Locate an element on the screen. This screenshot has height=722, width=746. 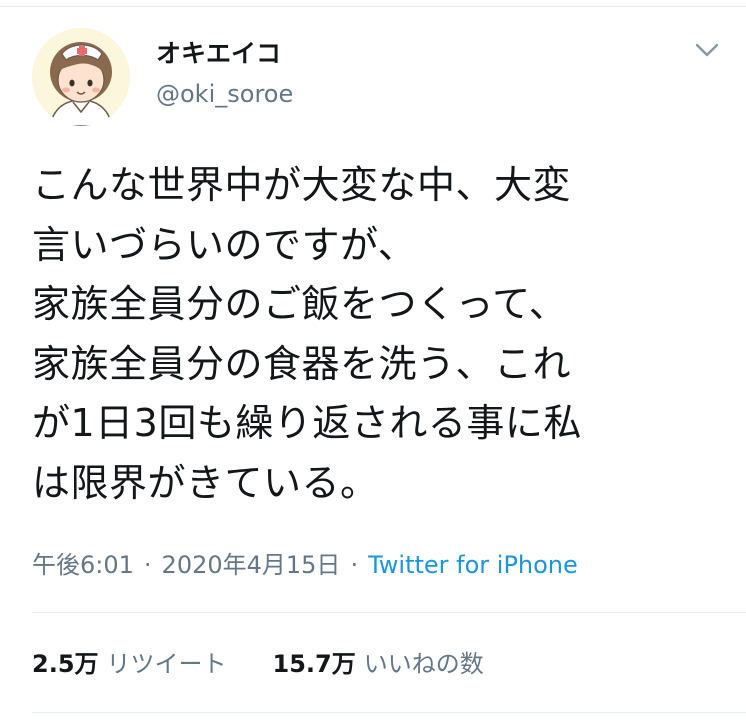
tweet-header: オキエイコ @oki_soroe is located at coordinates (377, 77).